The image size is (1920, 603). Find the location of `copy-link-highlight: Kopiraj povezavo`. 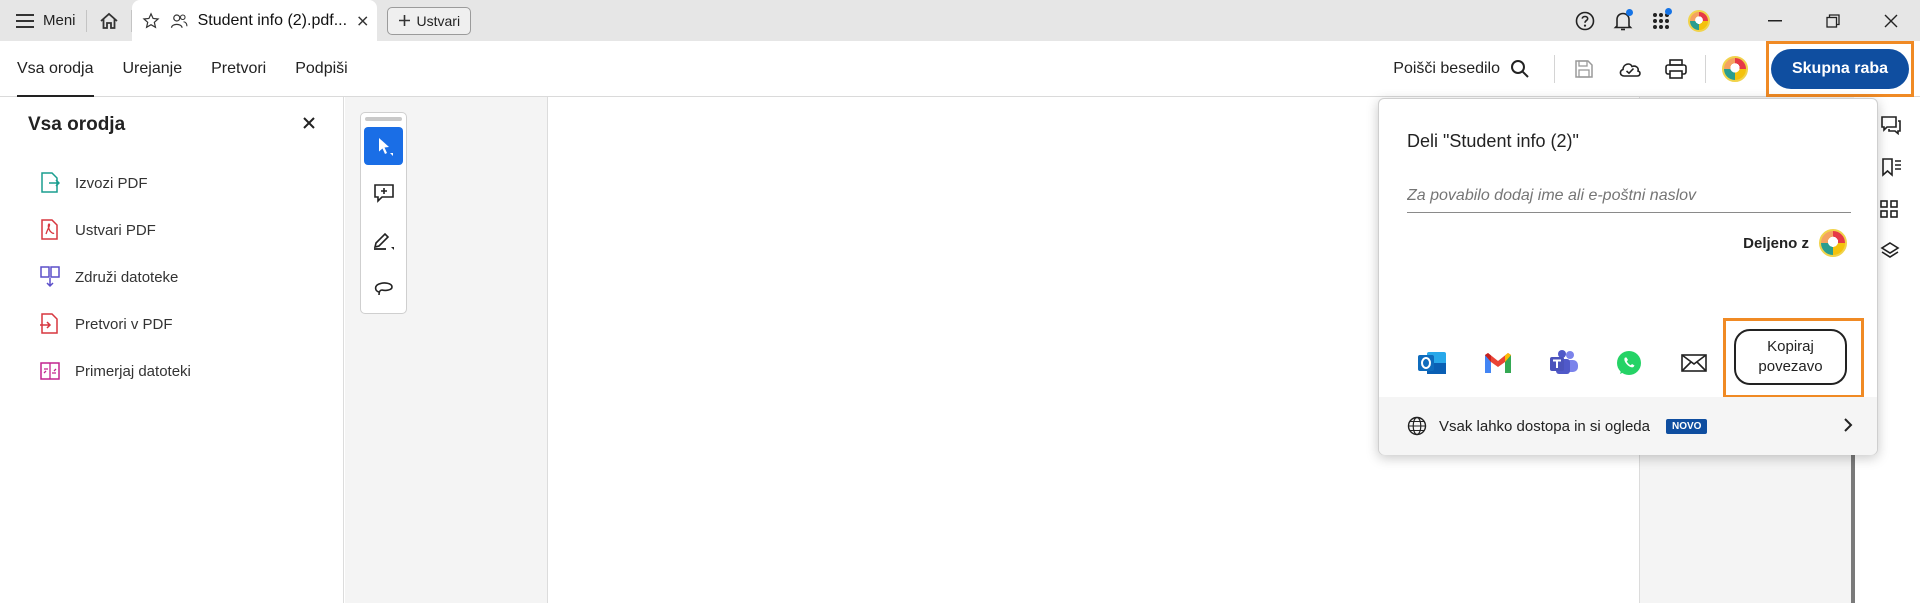

copy-link-highlight: Kopiraj povezavo is located at coordinates (1793, 358).